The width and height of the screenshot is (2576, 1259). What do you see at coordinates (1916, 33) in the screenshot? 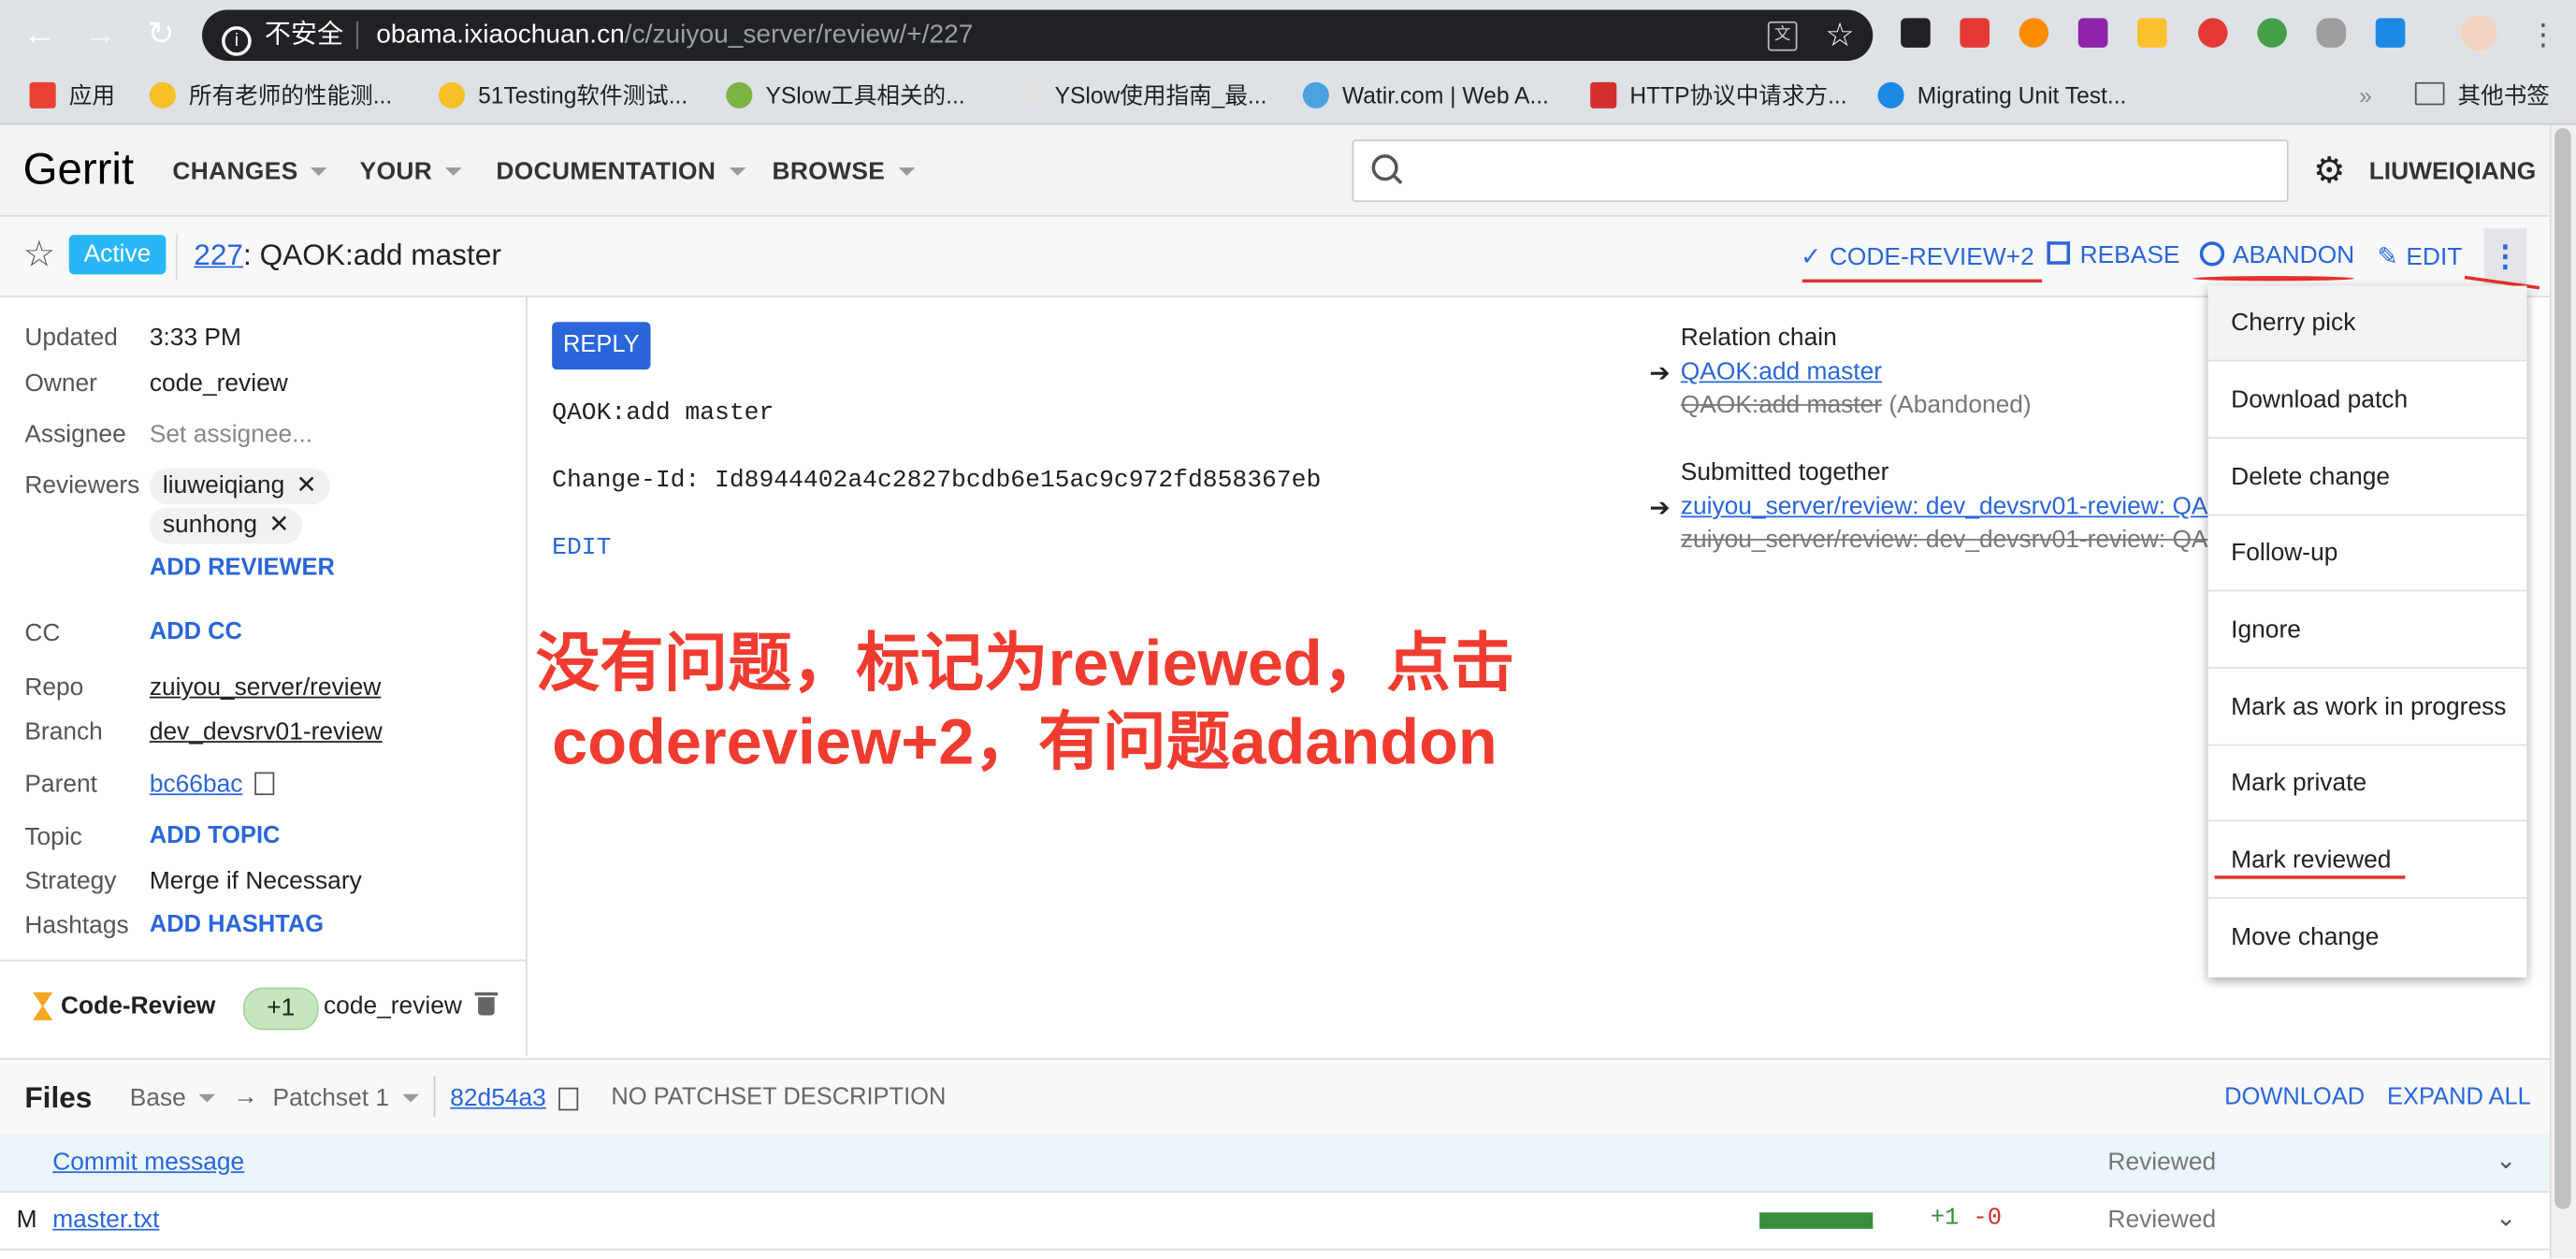
I see `extension-x-icon` at bounding box center [1916, 33].